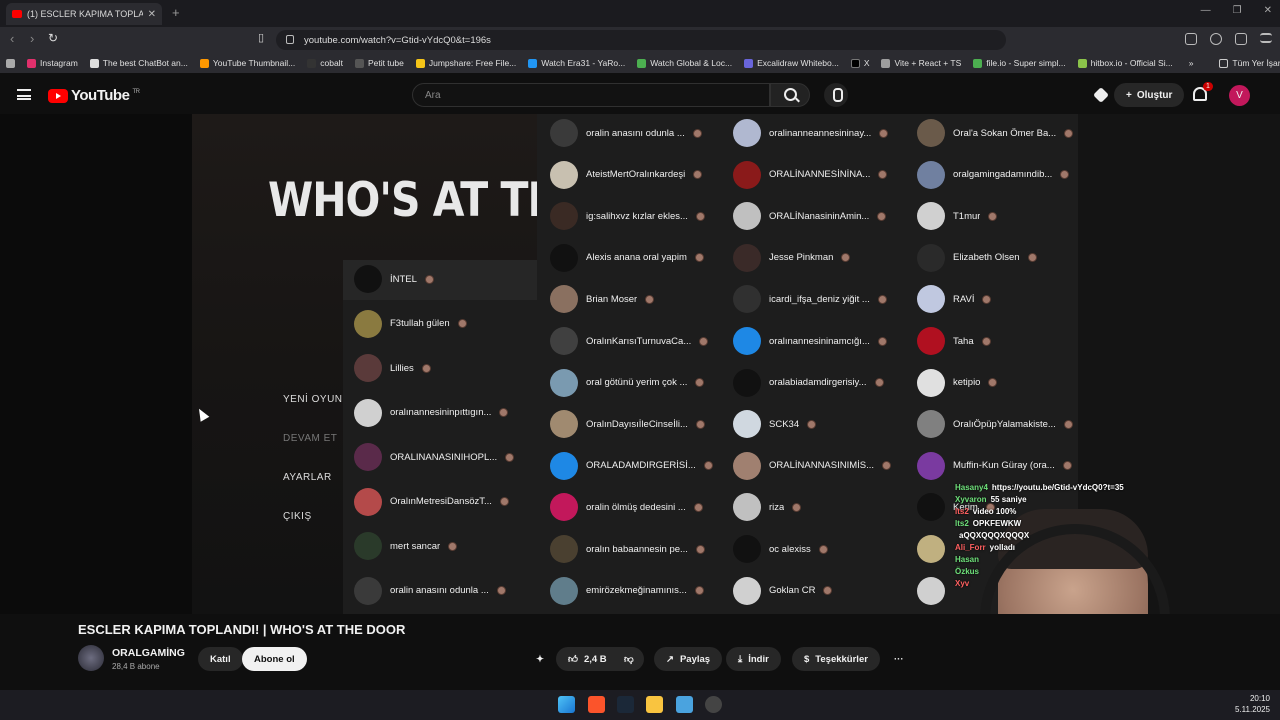 This screenshot has height=720, width=1280. I want to click on like-button: 👍︎ 2,4 B, so click(587, 659).